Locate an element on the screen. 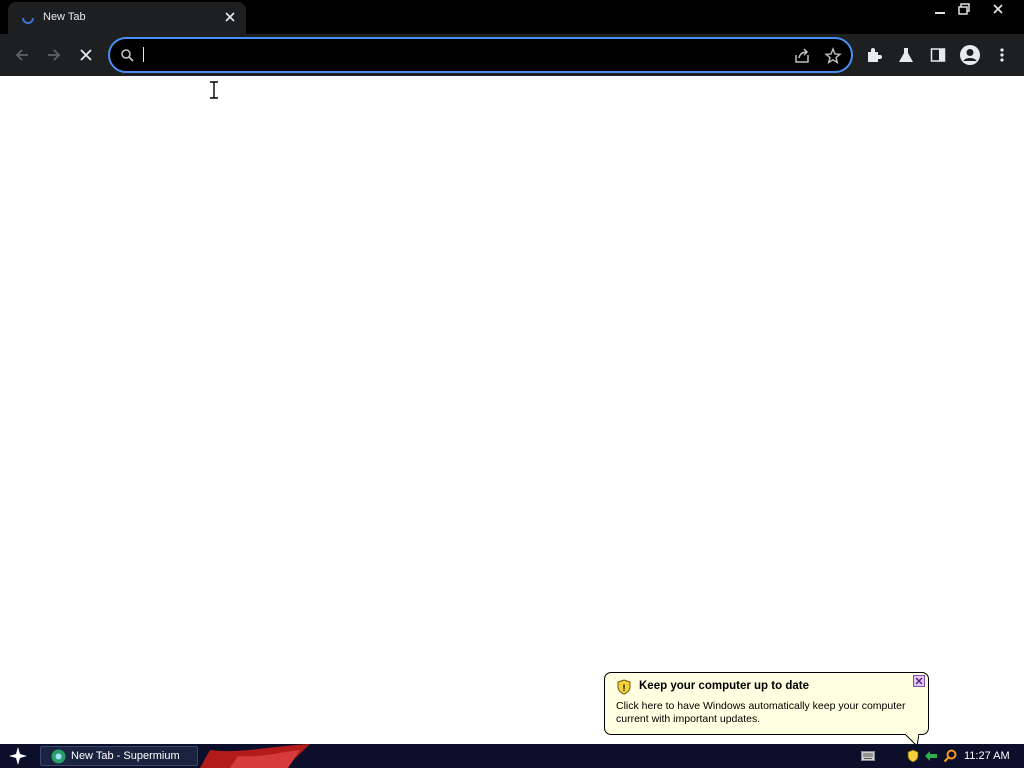 This screenshot has width=1024, height=768. minimize-icon is located at coordinates (940, 9).